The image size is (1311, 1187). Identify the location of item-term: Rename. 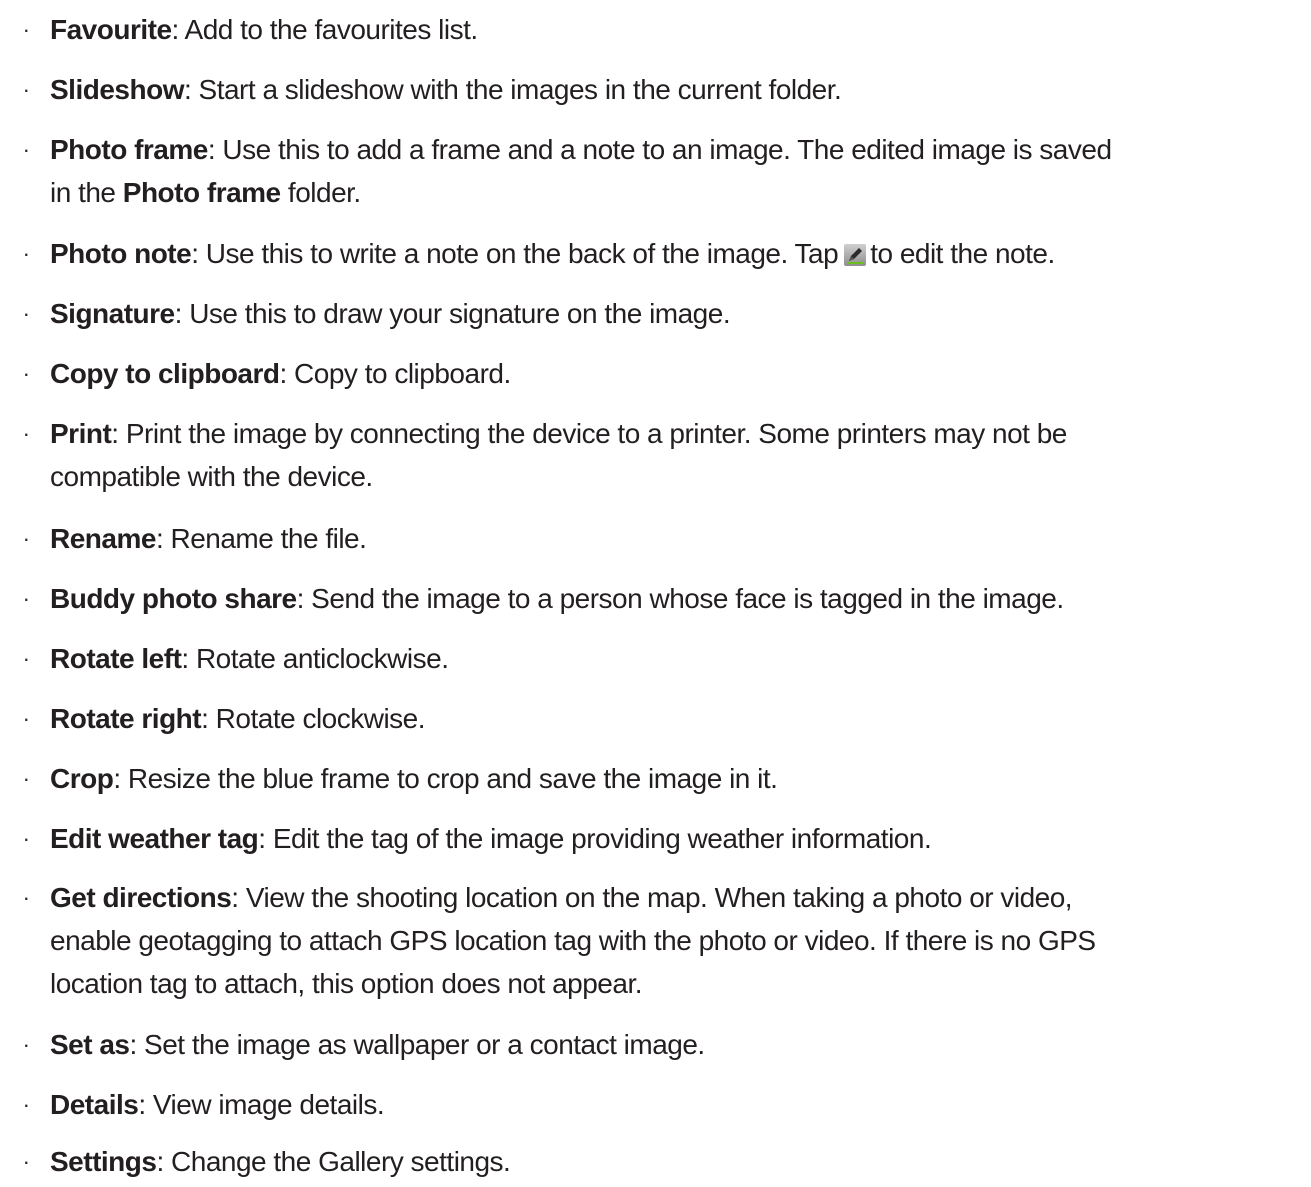
(103, 538).